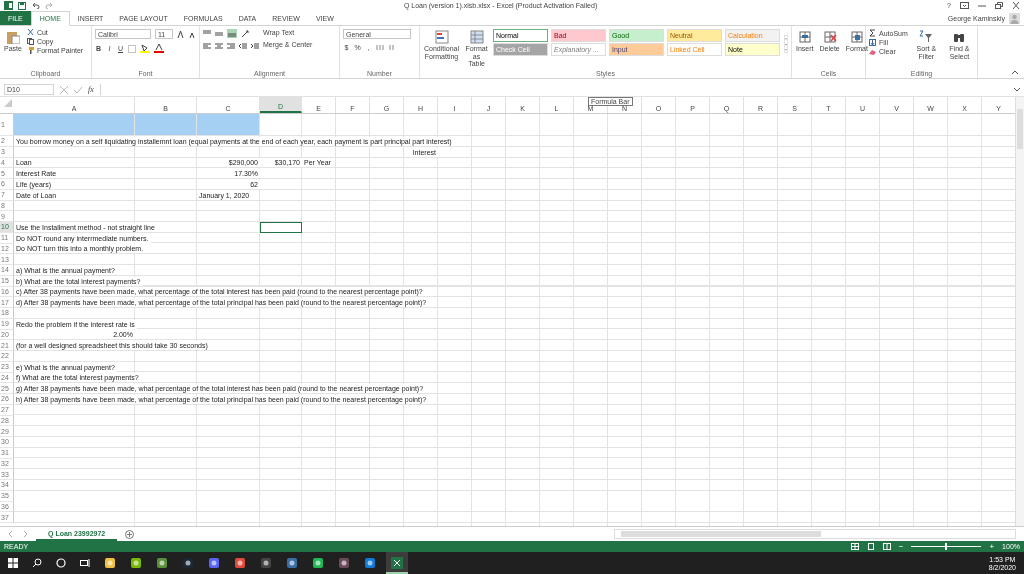 The height and width of the screenshot is (574, 1024). I want to click on orientation-icon, so click(245, 33).